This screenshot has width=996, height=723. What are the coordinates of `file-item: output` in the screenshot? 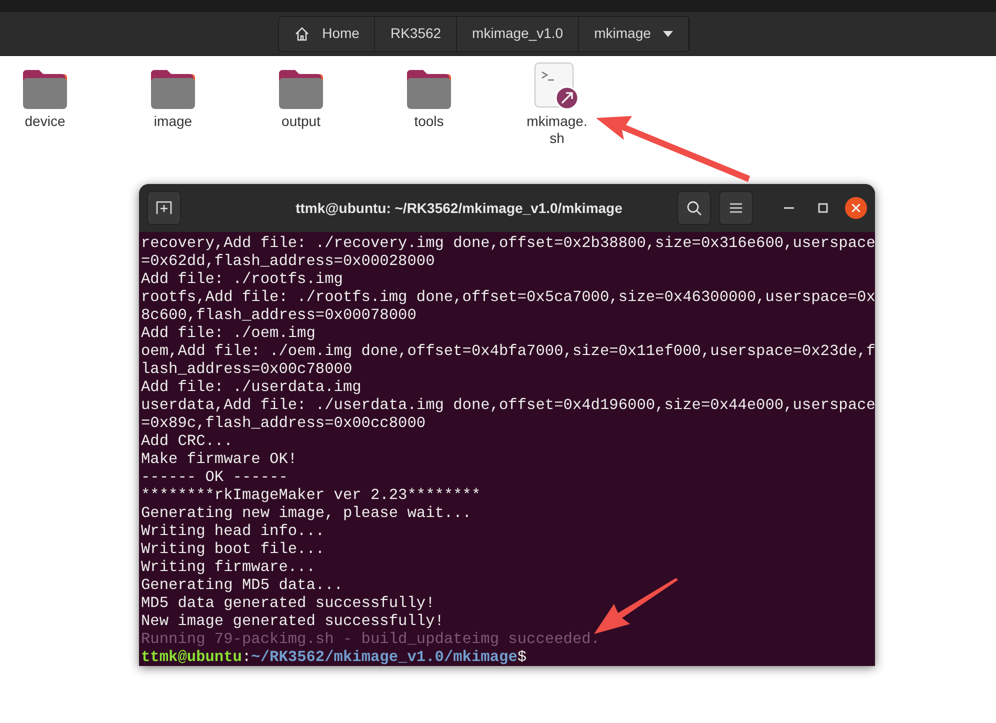 It's located at (301, 104).